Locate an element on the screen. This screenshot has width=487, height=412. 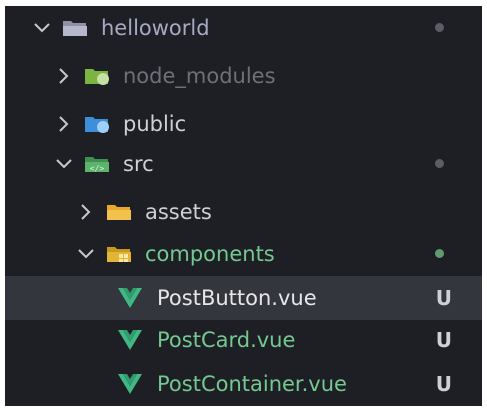
tree-item-label: PostCard.vue is located at coordinates (226, 339).